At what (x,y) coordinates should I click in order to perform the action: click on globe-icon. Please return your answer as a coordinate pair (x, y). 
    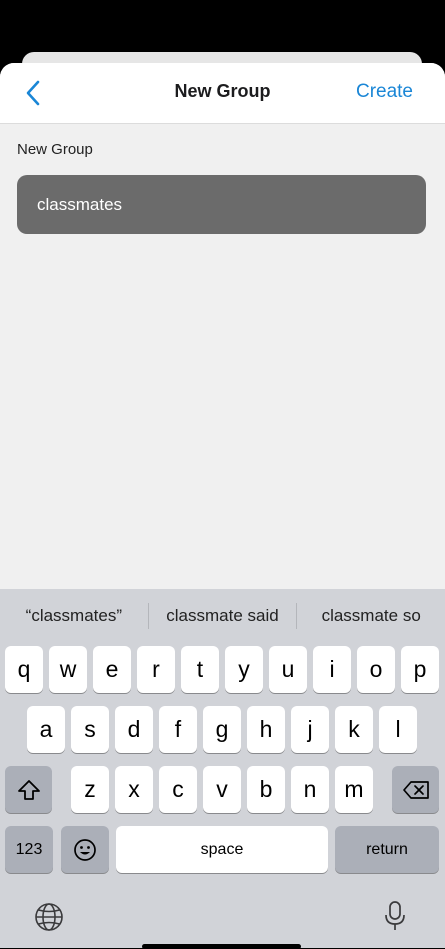
    Looking at the image, I should click on (49, 917).